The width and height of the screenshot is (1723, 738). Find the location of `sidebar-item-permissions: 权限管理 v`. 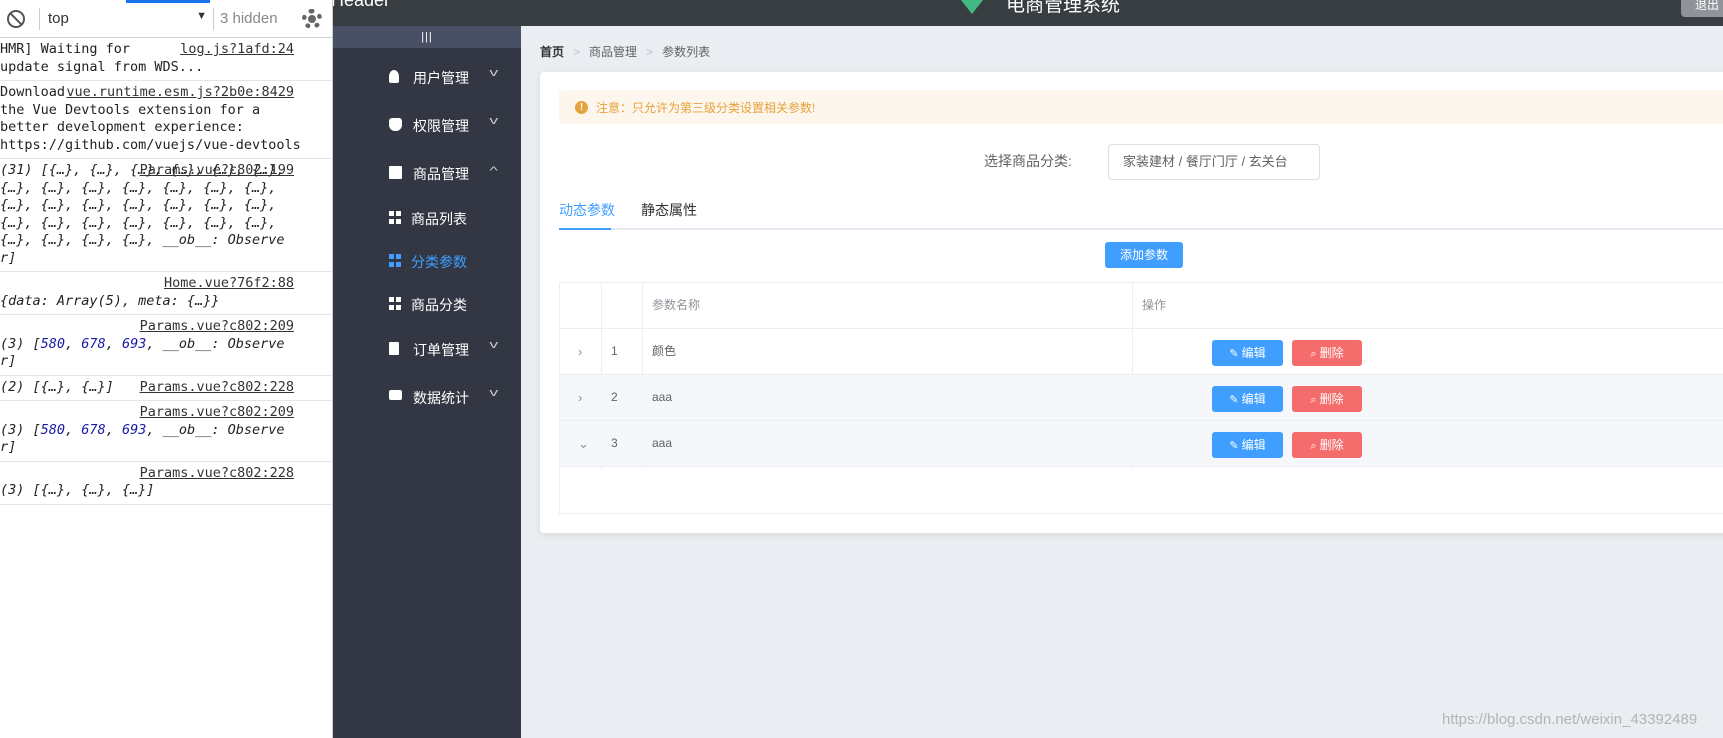

sidebar-item-permissions: 权限管理 v is located at coordinates (427, 124).